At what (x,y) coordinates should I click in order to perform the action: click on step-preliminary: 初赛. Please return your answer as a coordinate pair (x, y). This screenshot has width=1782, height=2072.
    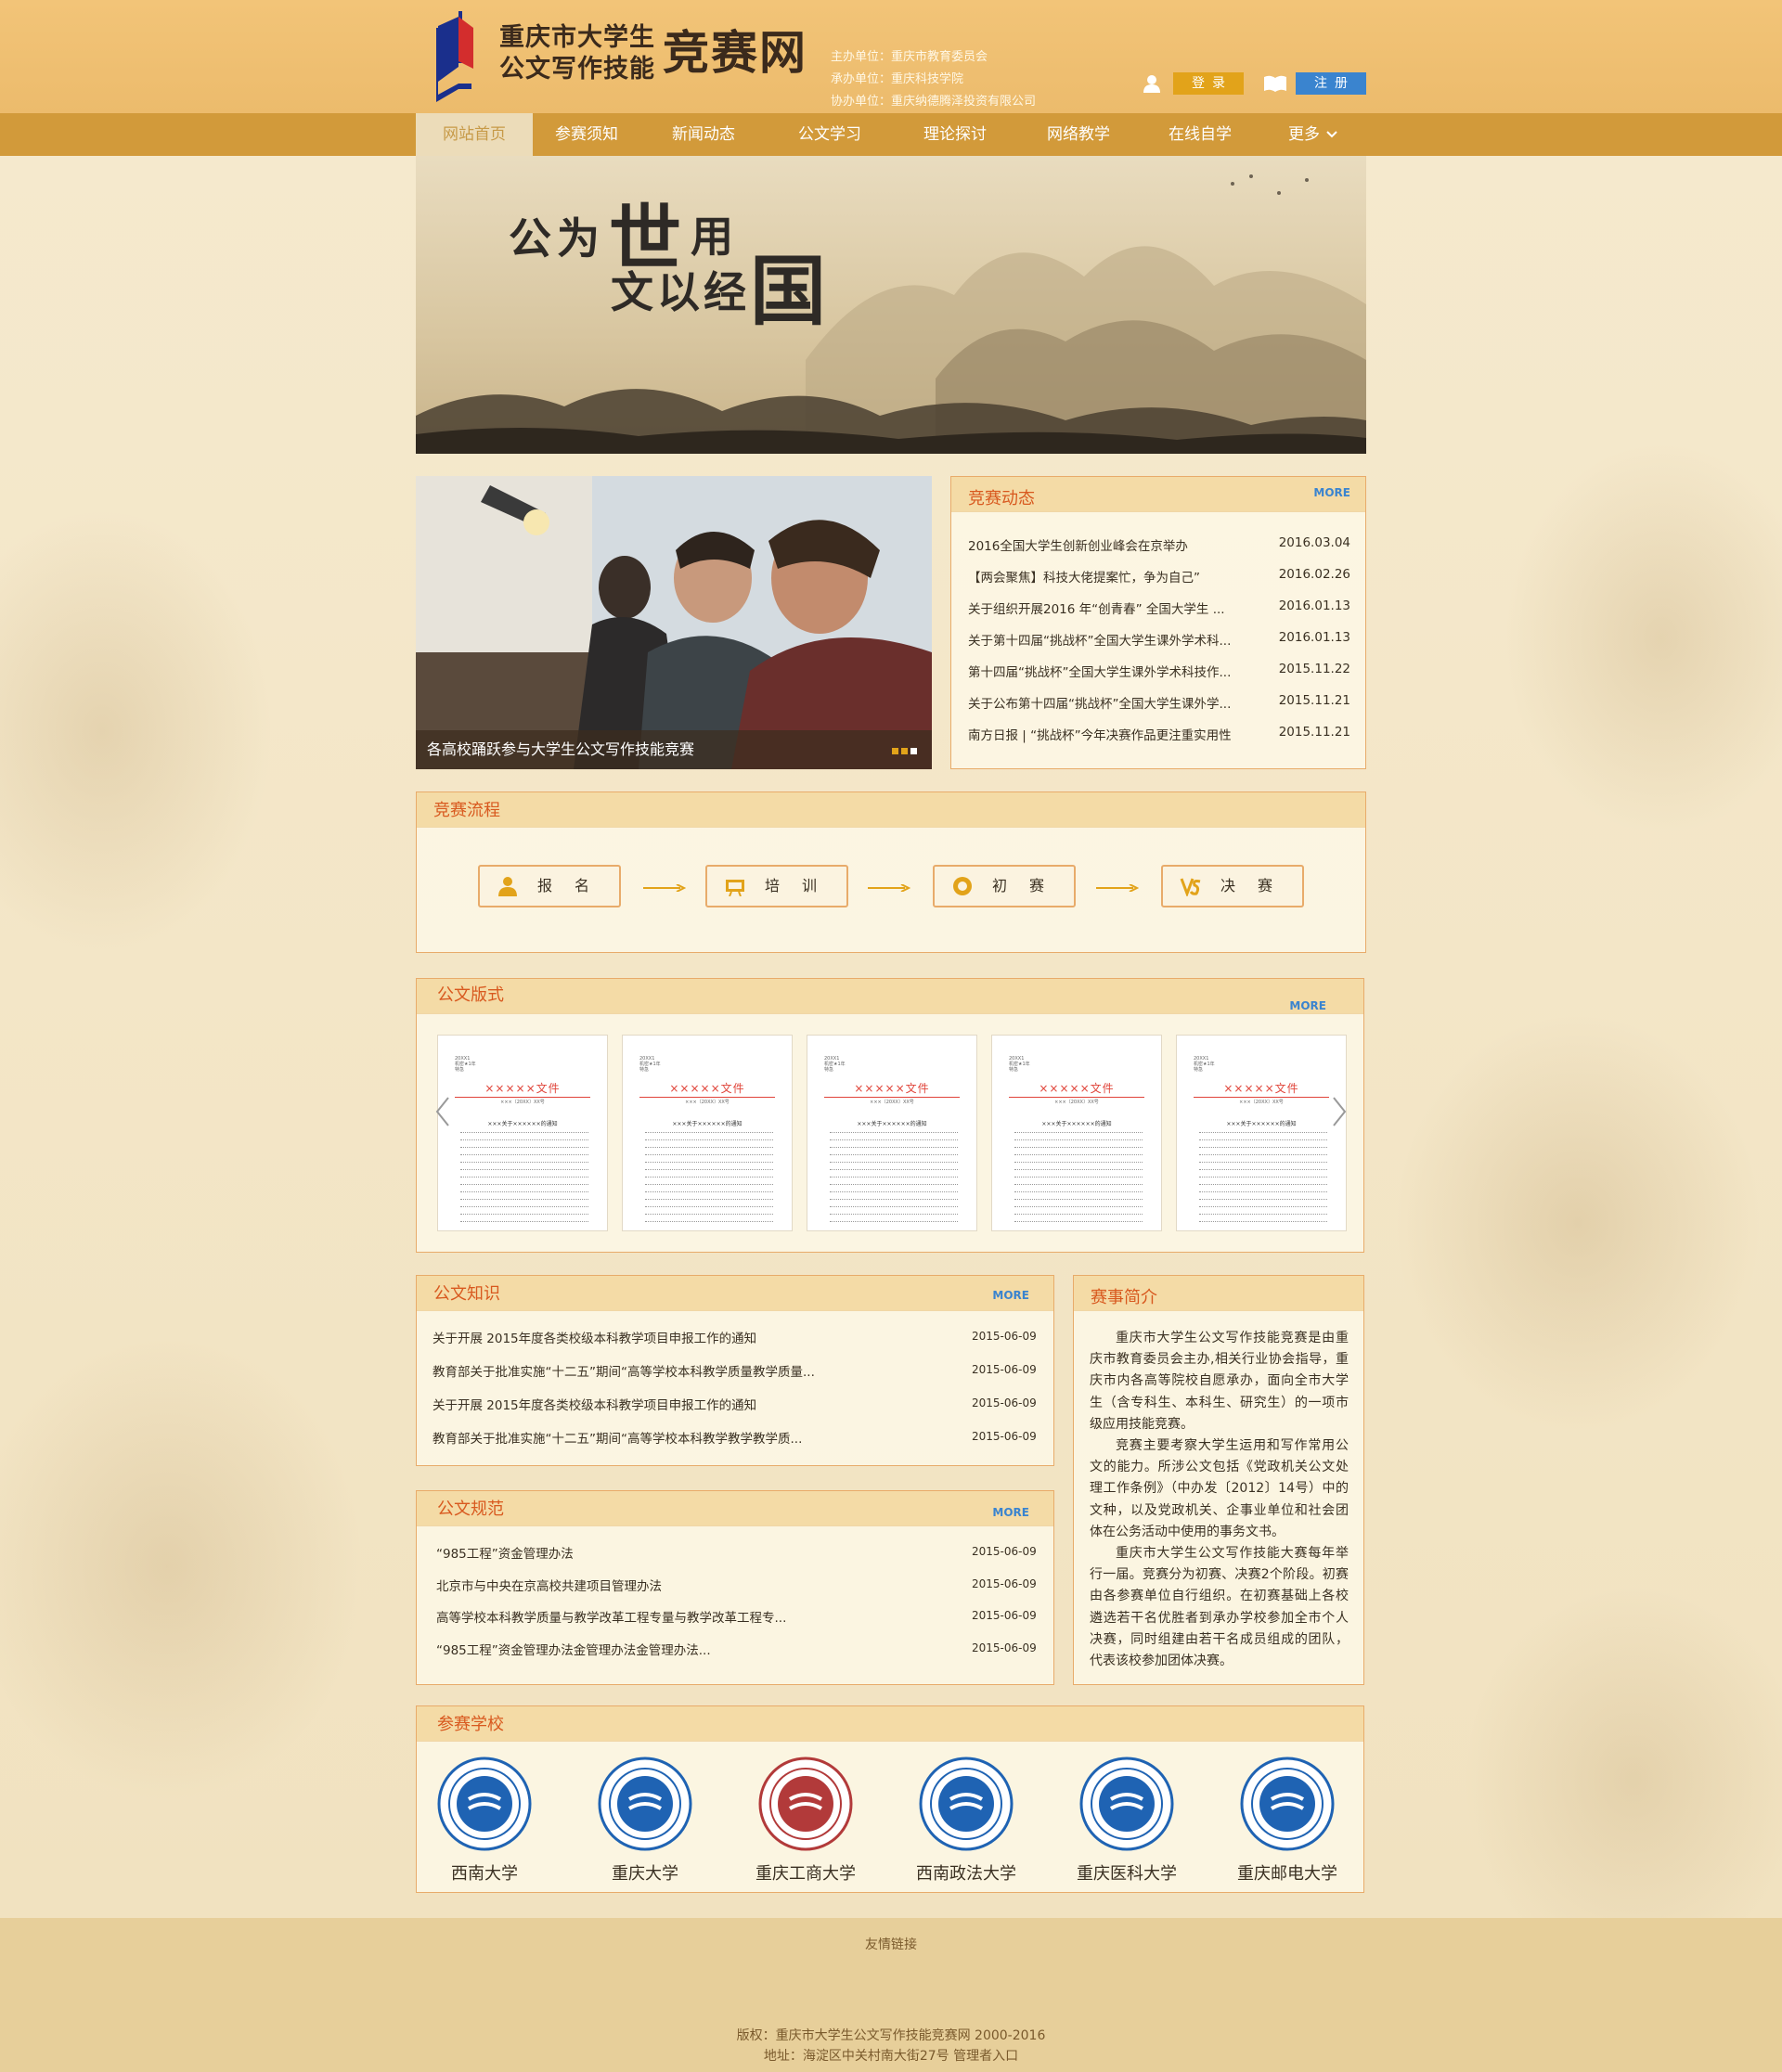
    Looking at the image, I should click on (1004, 886).